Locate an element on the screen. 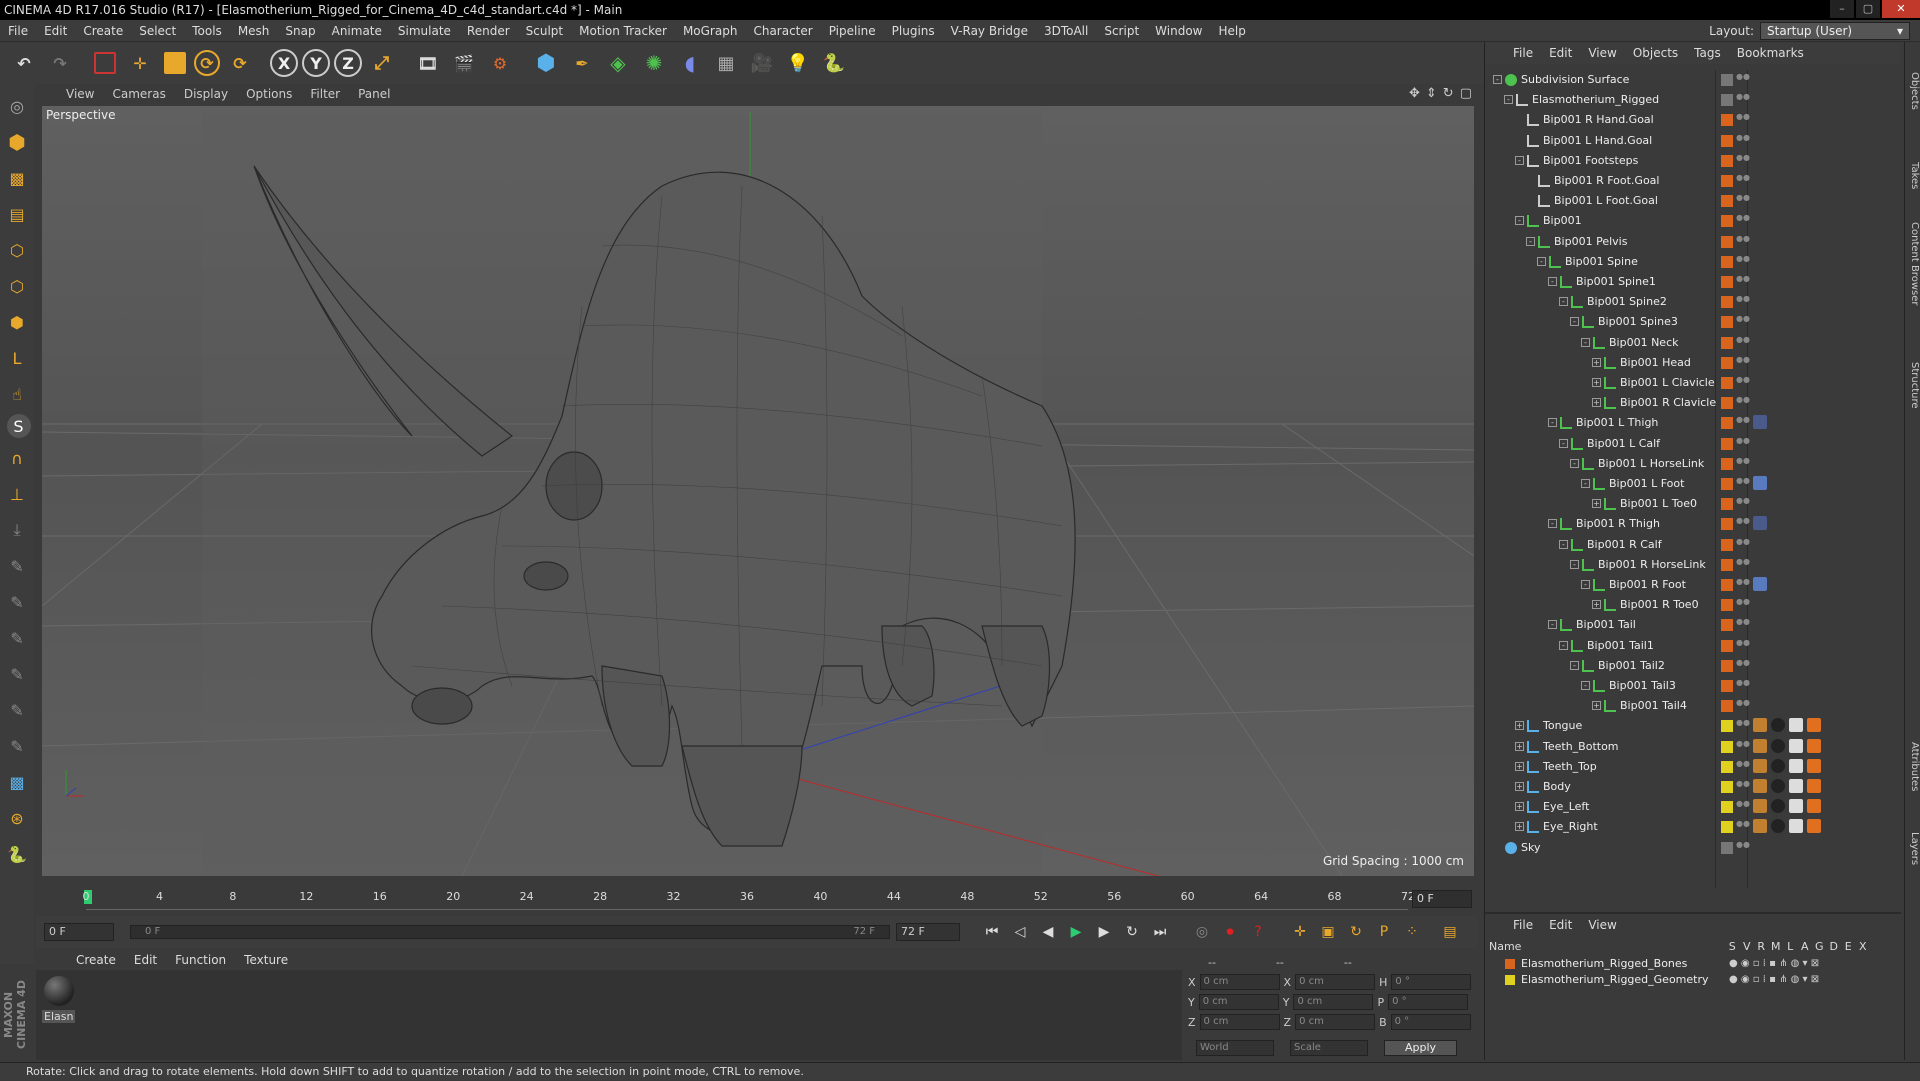 The image size is (1920, 1081). current-frame-field: 0 F is located at coordinates (1442, 899).